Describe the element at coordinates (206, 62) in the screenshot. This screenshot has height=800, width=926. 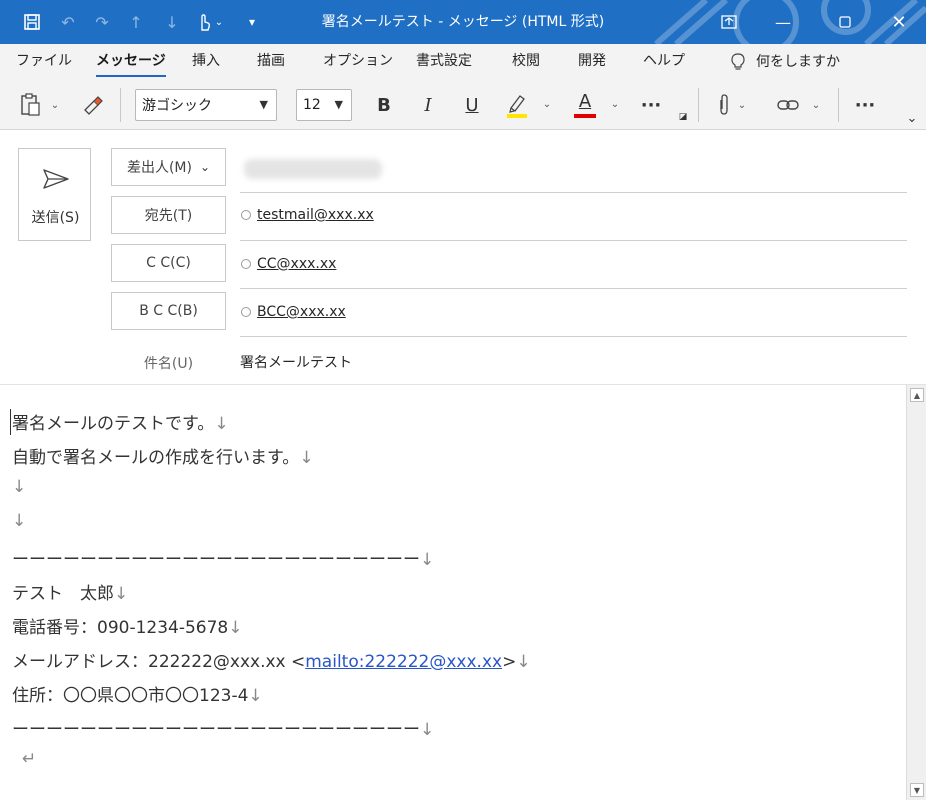
I see `tab-insert: 挿入` at that location.